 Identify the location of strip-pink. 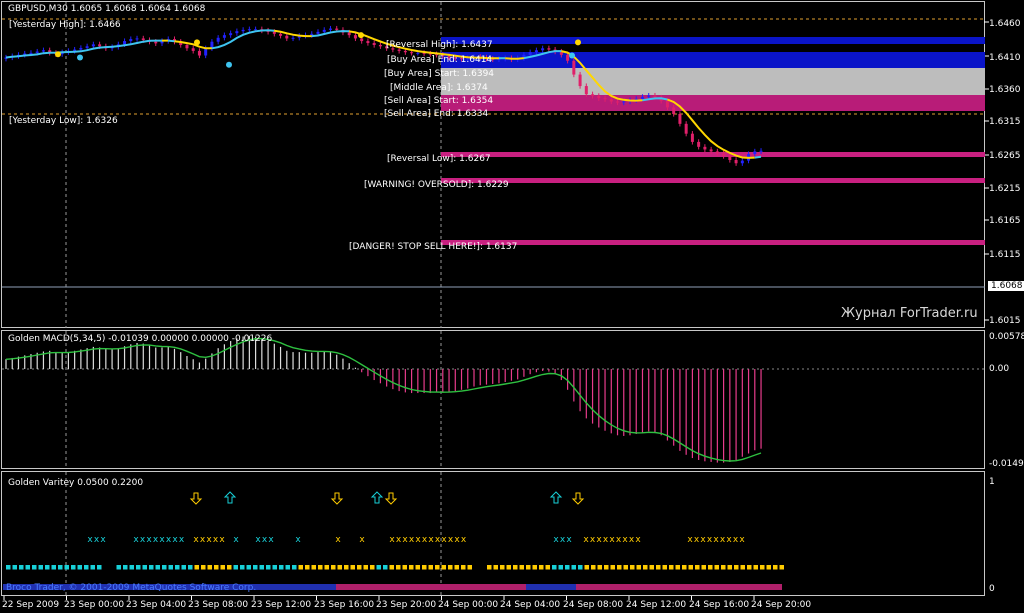
(679, 587).